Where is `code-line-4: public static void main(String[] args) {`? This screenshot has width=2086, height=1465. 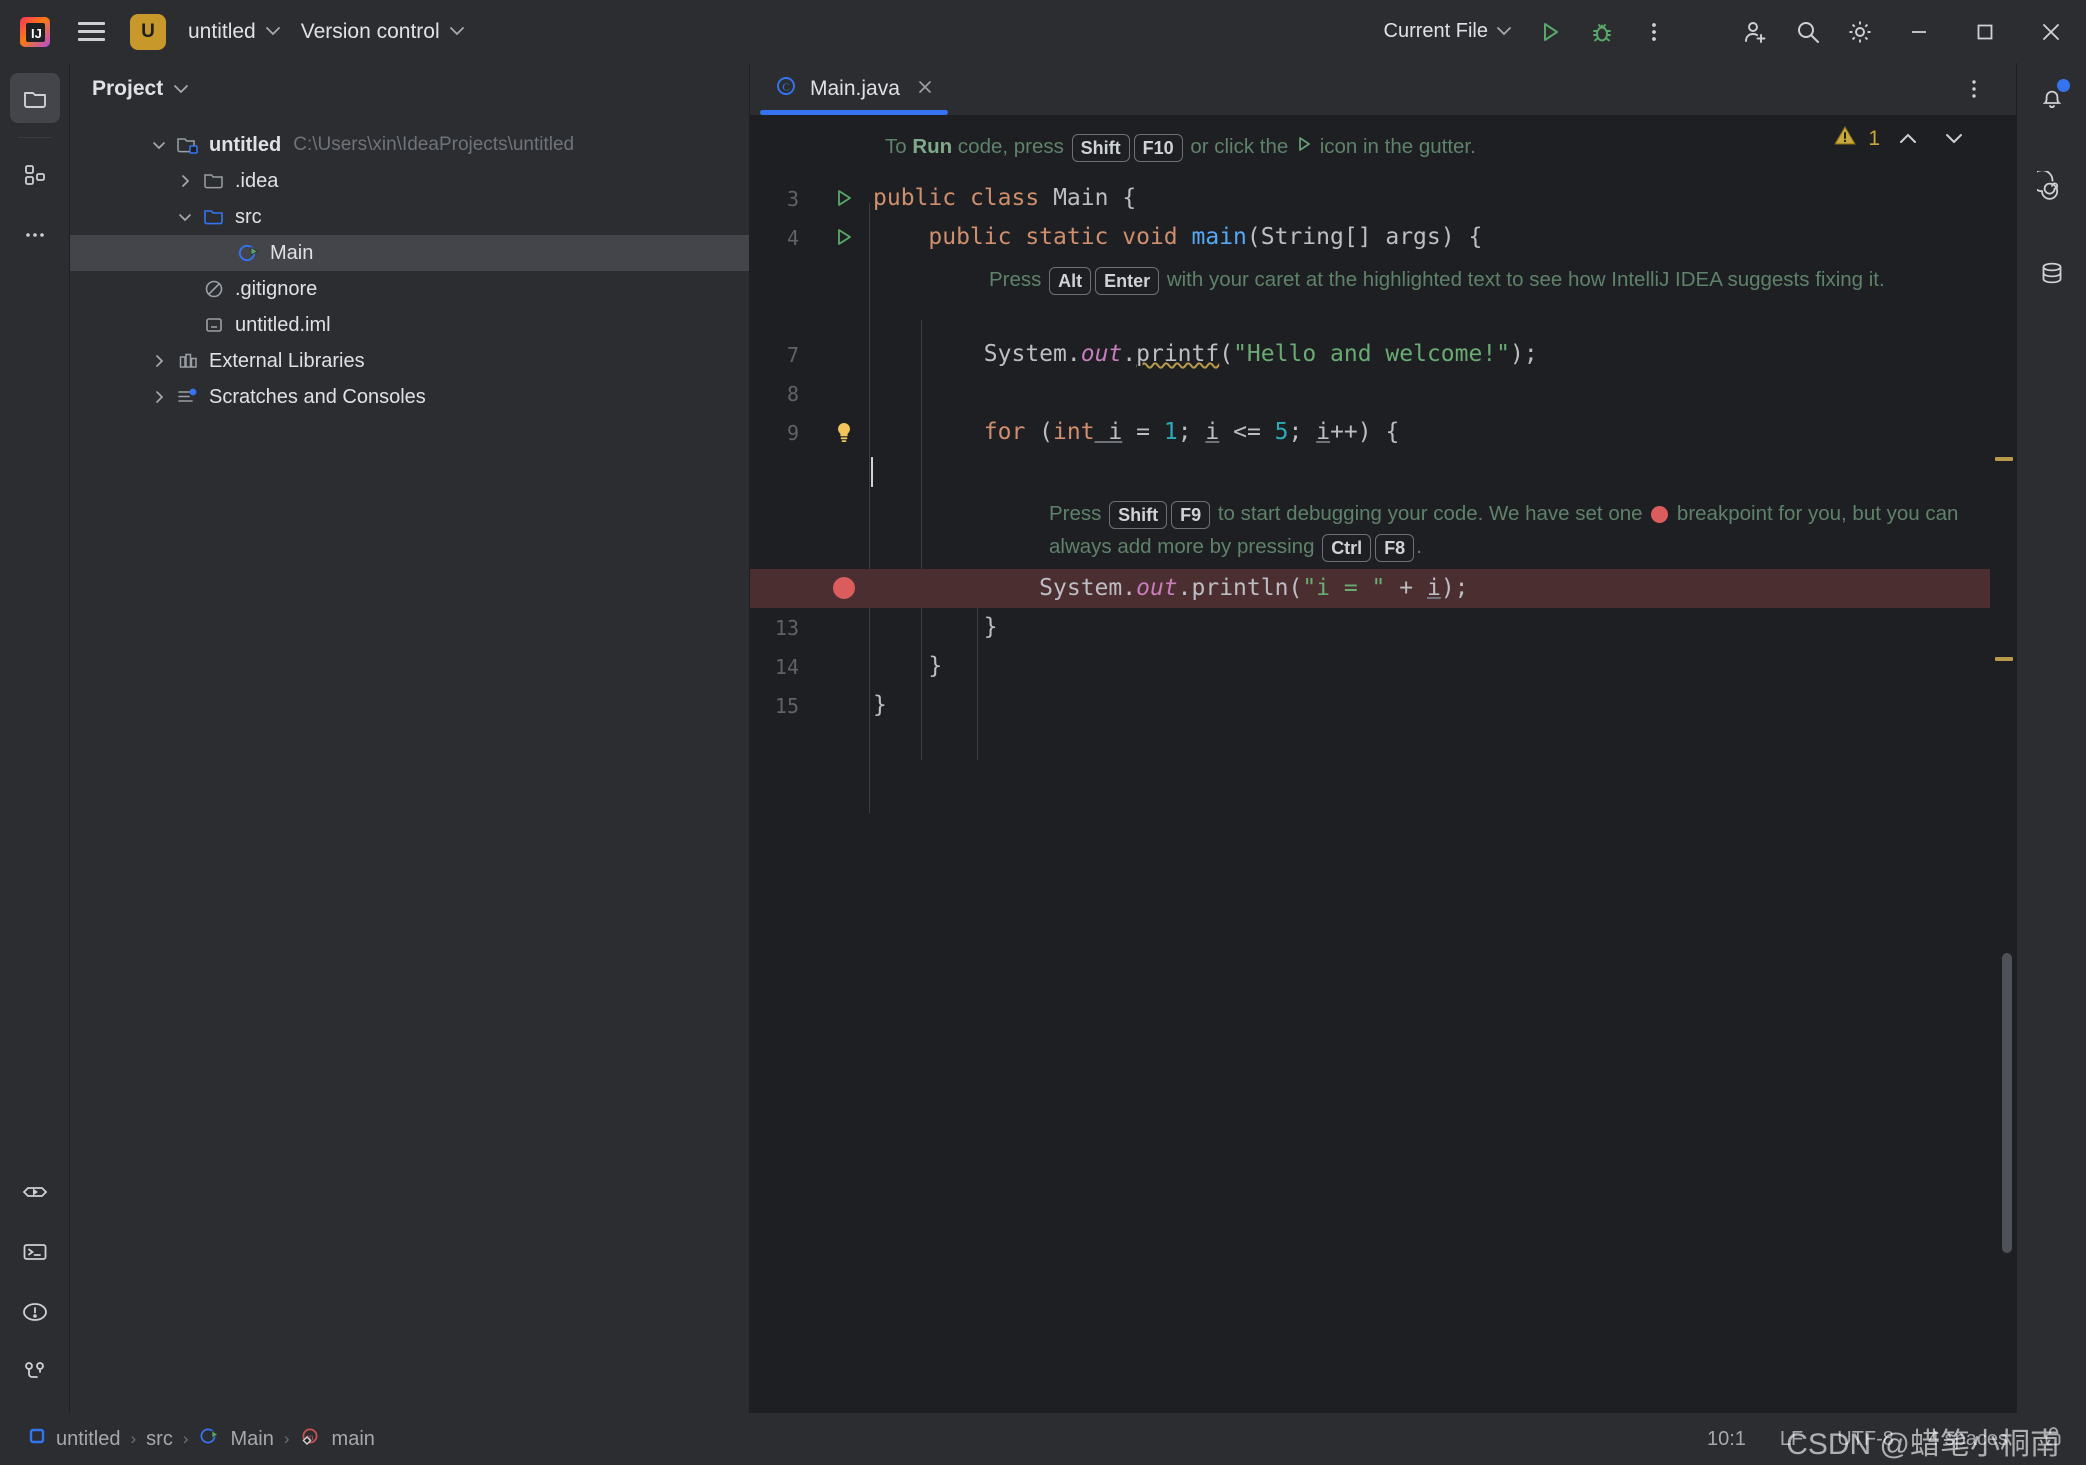 code-line-4: public static void main(String[] args) { is located at coordinates (1427, 237).